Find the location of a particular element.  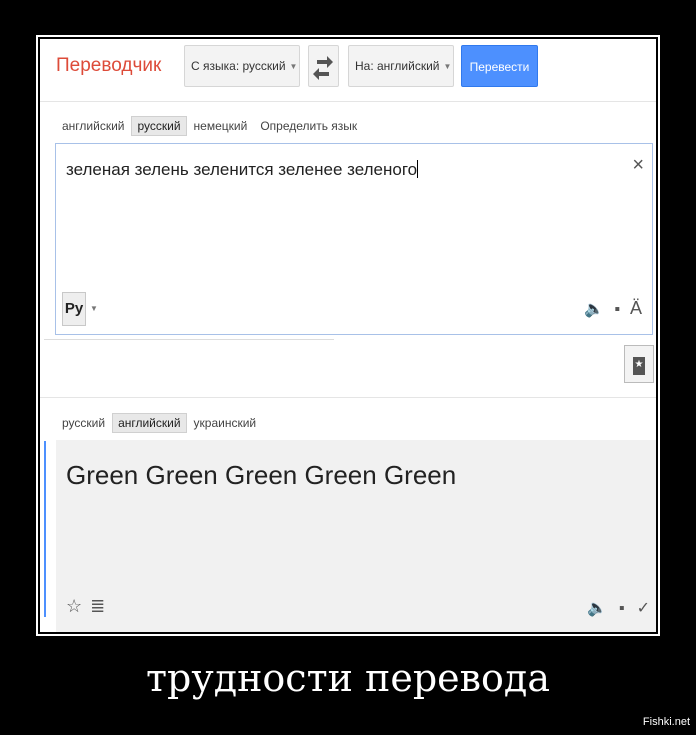

tab-target-russian: русский is located at coordinates (83, 423).